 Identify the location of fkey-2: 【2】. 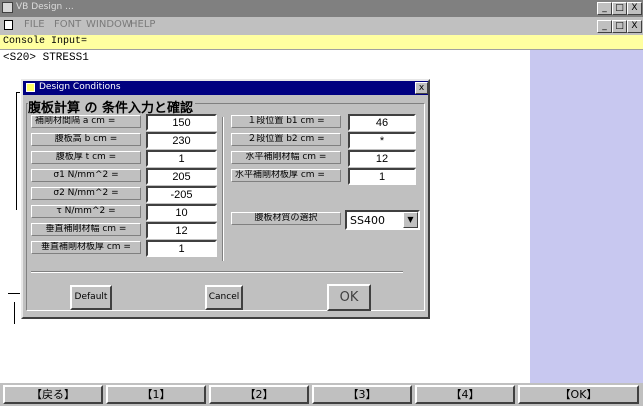
(259, 394).